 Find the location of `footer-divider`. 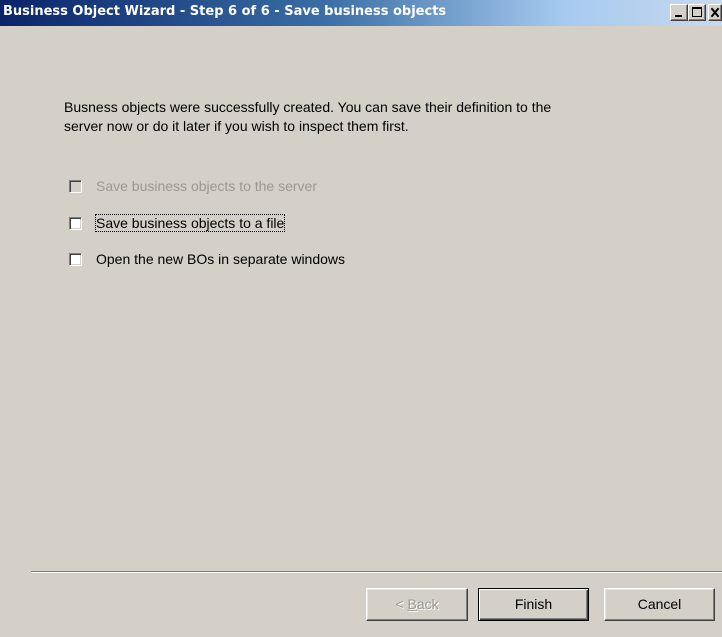

footer-divider is located at coordinates (376, 572).